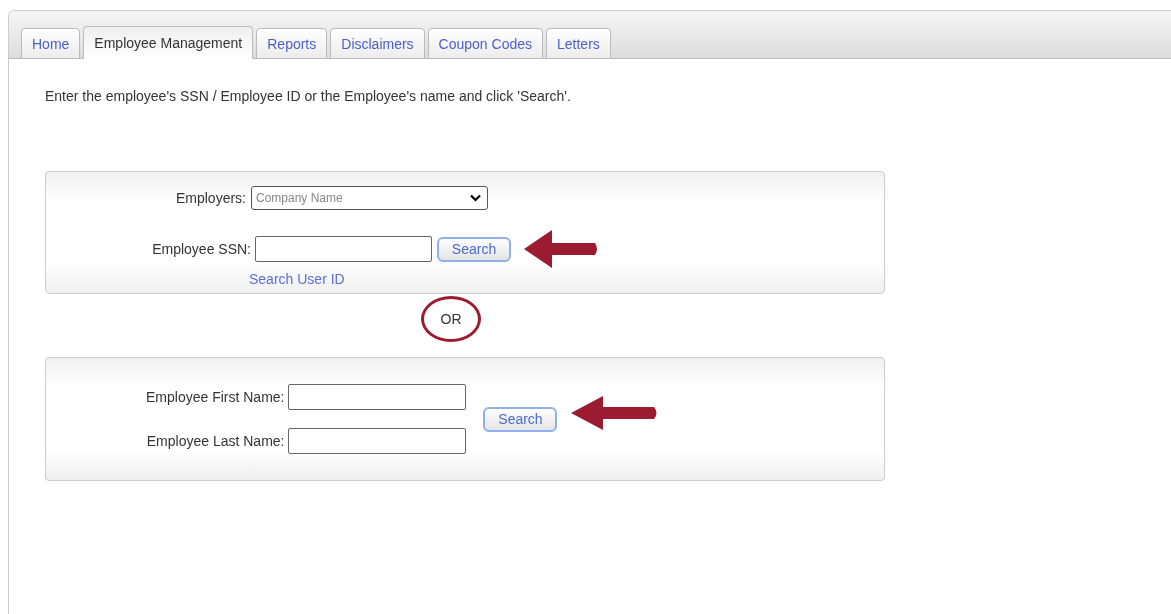  I want to click on field-label: Employers:, so click(210, 198).